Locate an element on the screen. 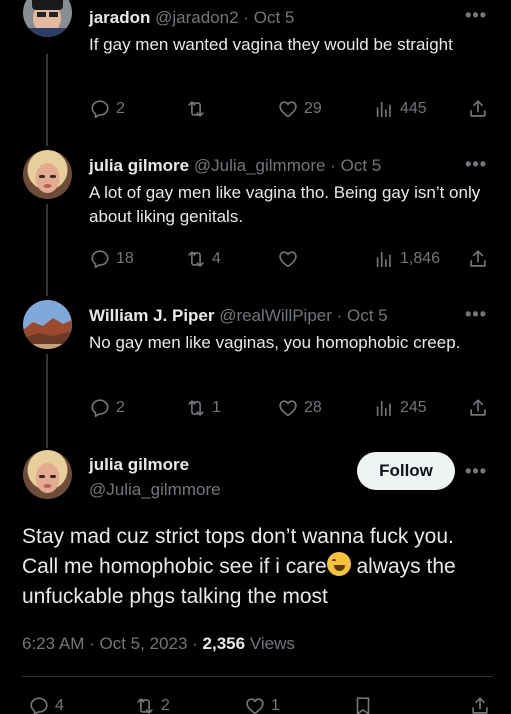 This screenshot has width=511, height=714. views-count: 245 is located at coordinates (413, 407).